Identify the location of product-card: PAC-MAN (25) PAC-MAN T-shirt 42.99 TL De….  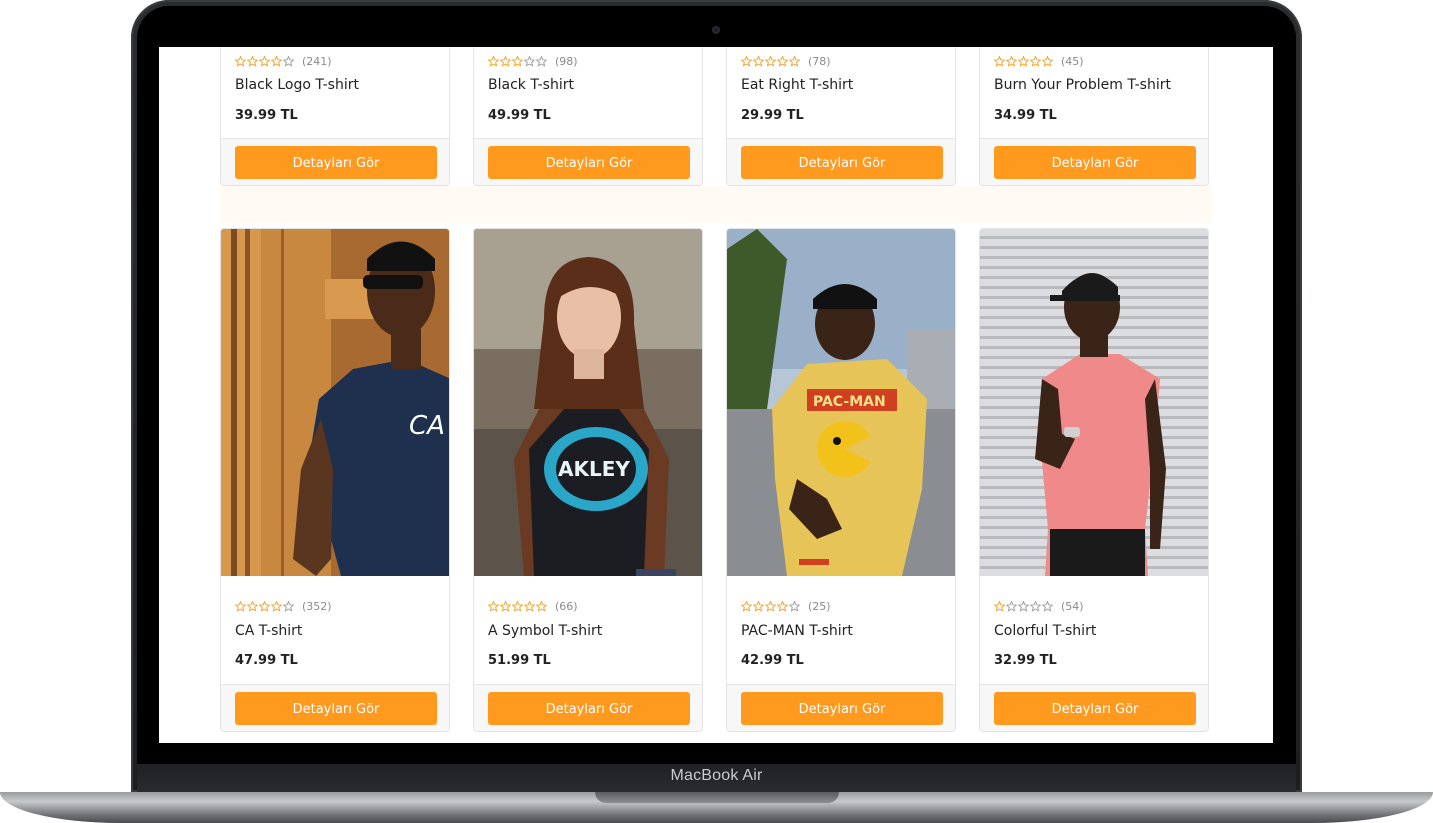
(841, 480).